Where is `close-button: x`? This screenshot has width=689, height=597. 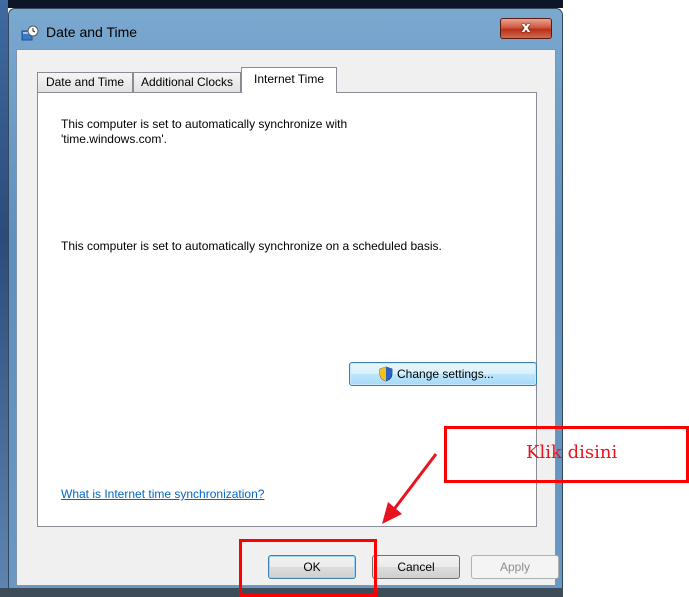
close-button: x is located at coordinates (526, 28).